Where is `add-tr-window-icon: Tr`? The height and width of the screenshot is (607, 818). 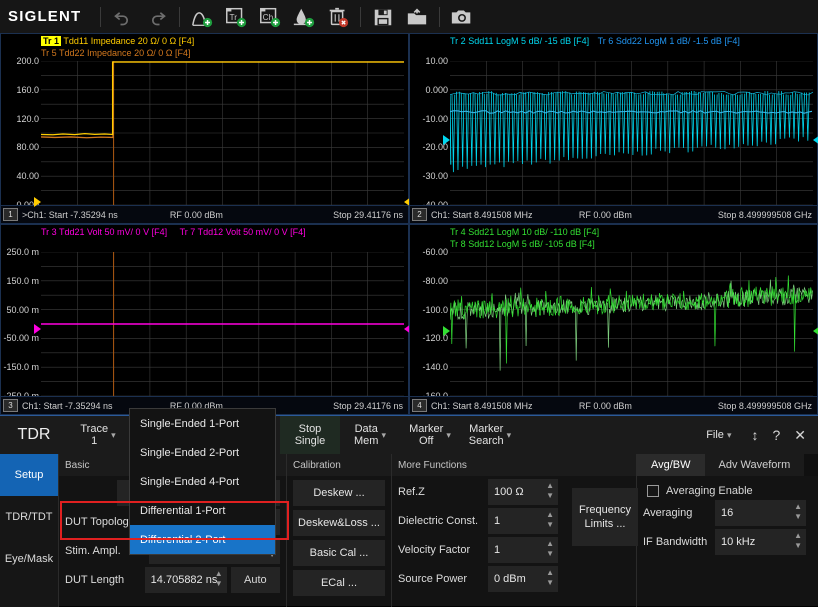
add-tr-window-icon: Tr is located at coordinates (236, 17).